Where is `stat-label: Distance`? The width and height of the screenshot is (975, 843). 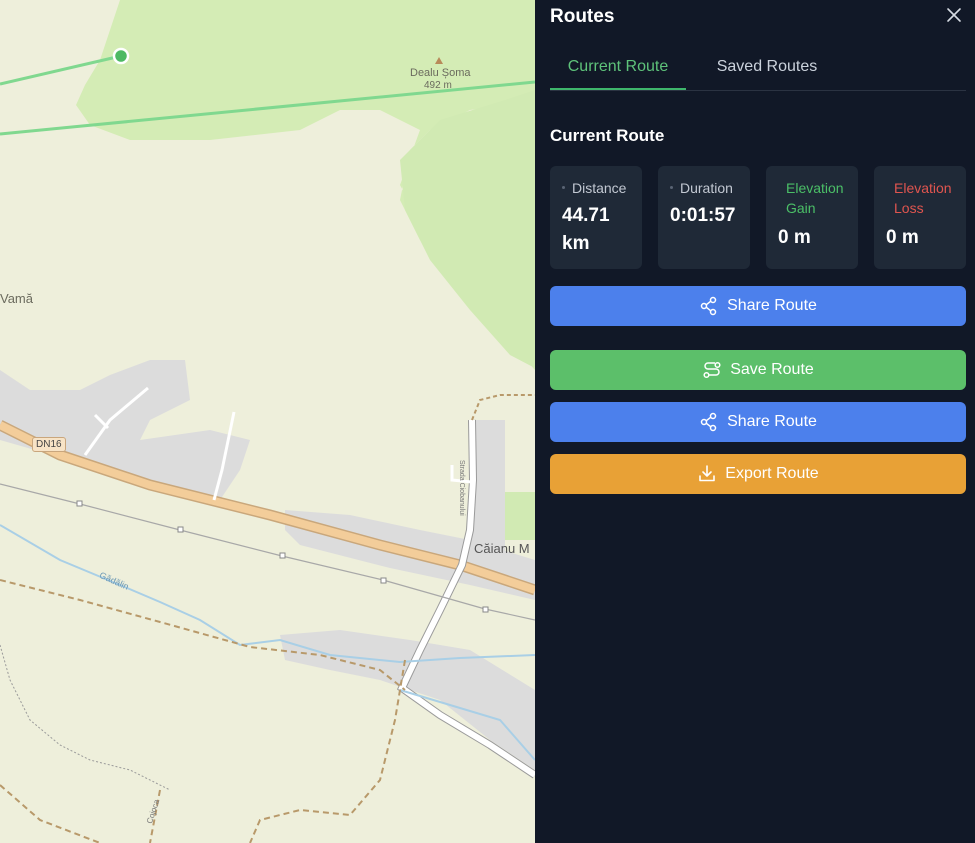 stat-label: Distance is located at coordinates (599, 188).